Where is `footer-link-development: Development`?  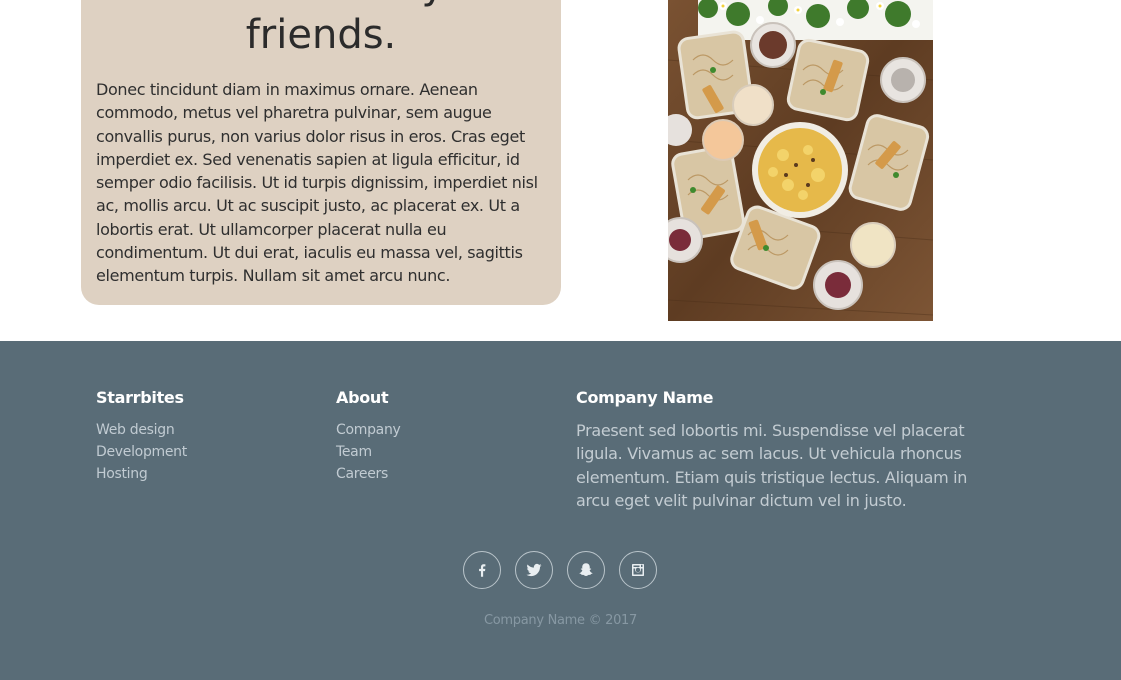 footer-link-development: Development is located at coordinates (141, 452).